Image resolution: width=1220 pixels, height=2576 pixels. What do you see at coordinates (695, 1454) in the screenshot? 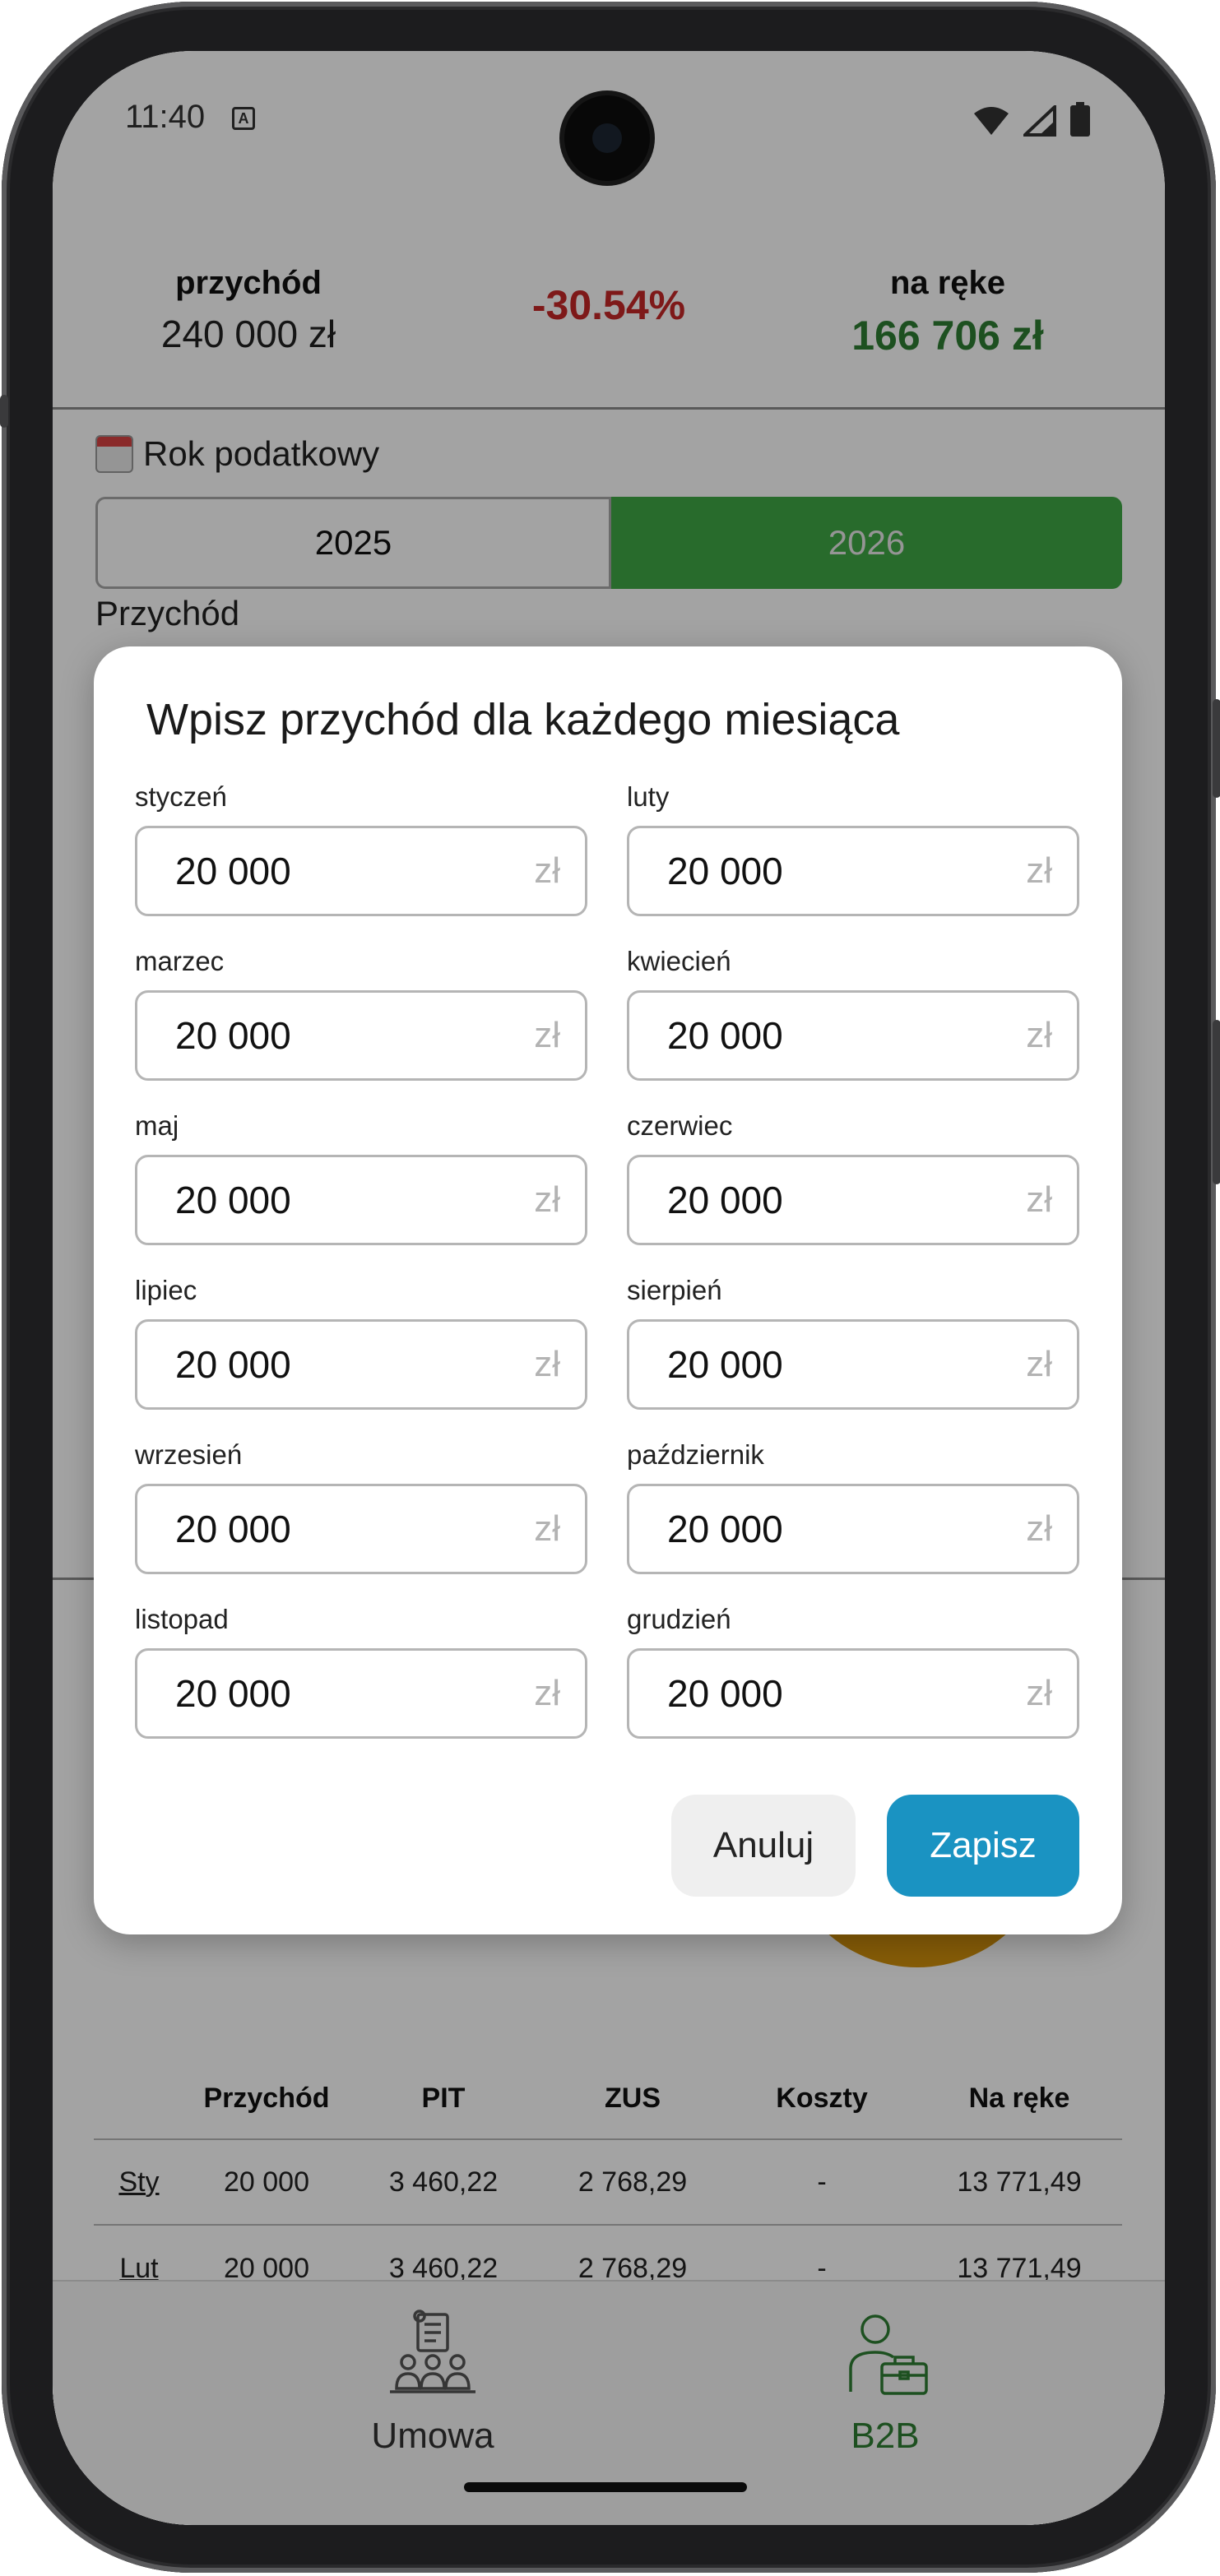
I see `month-label: październik` at bounding box center [695, 1454].